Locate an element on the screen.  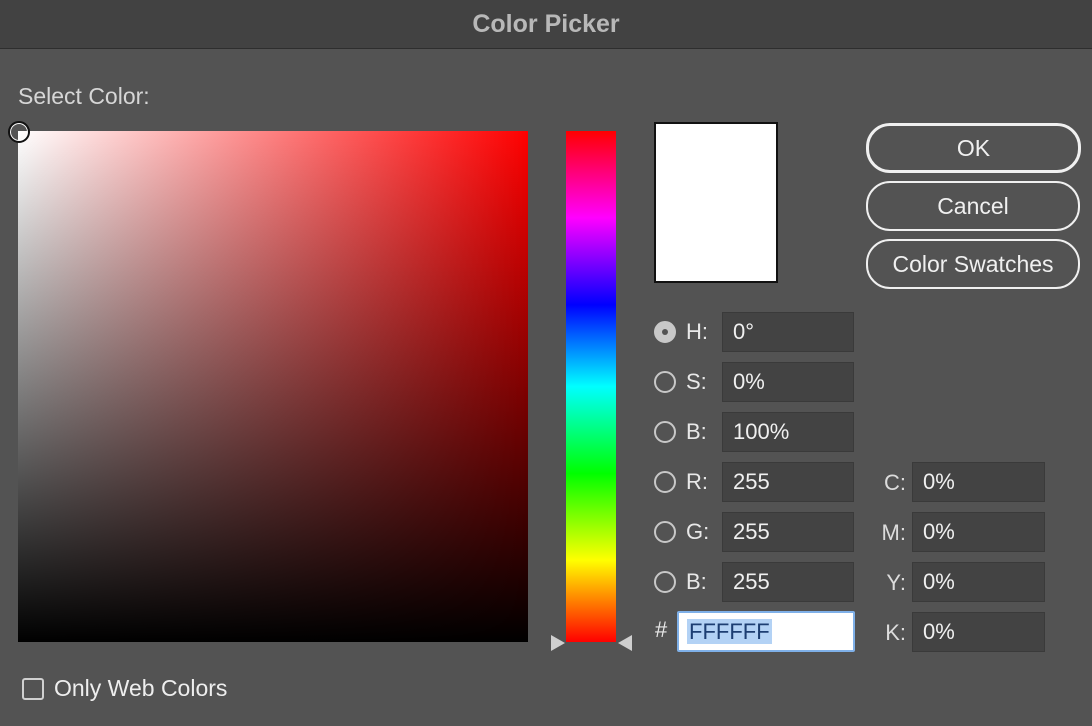
hex-value-selection: FFFFFF is located at coordinates (729, 631).